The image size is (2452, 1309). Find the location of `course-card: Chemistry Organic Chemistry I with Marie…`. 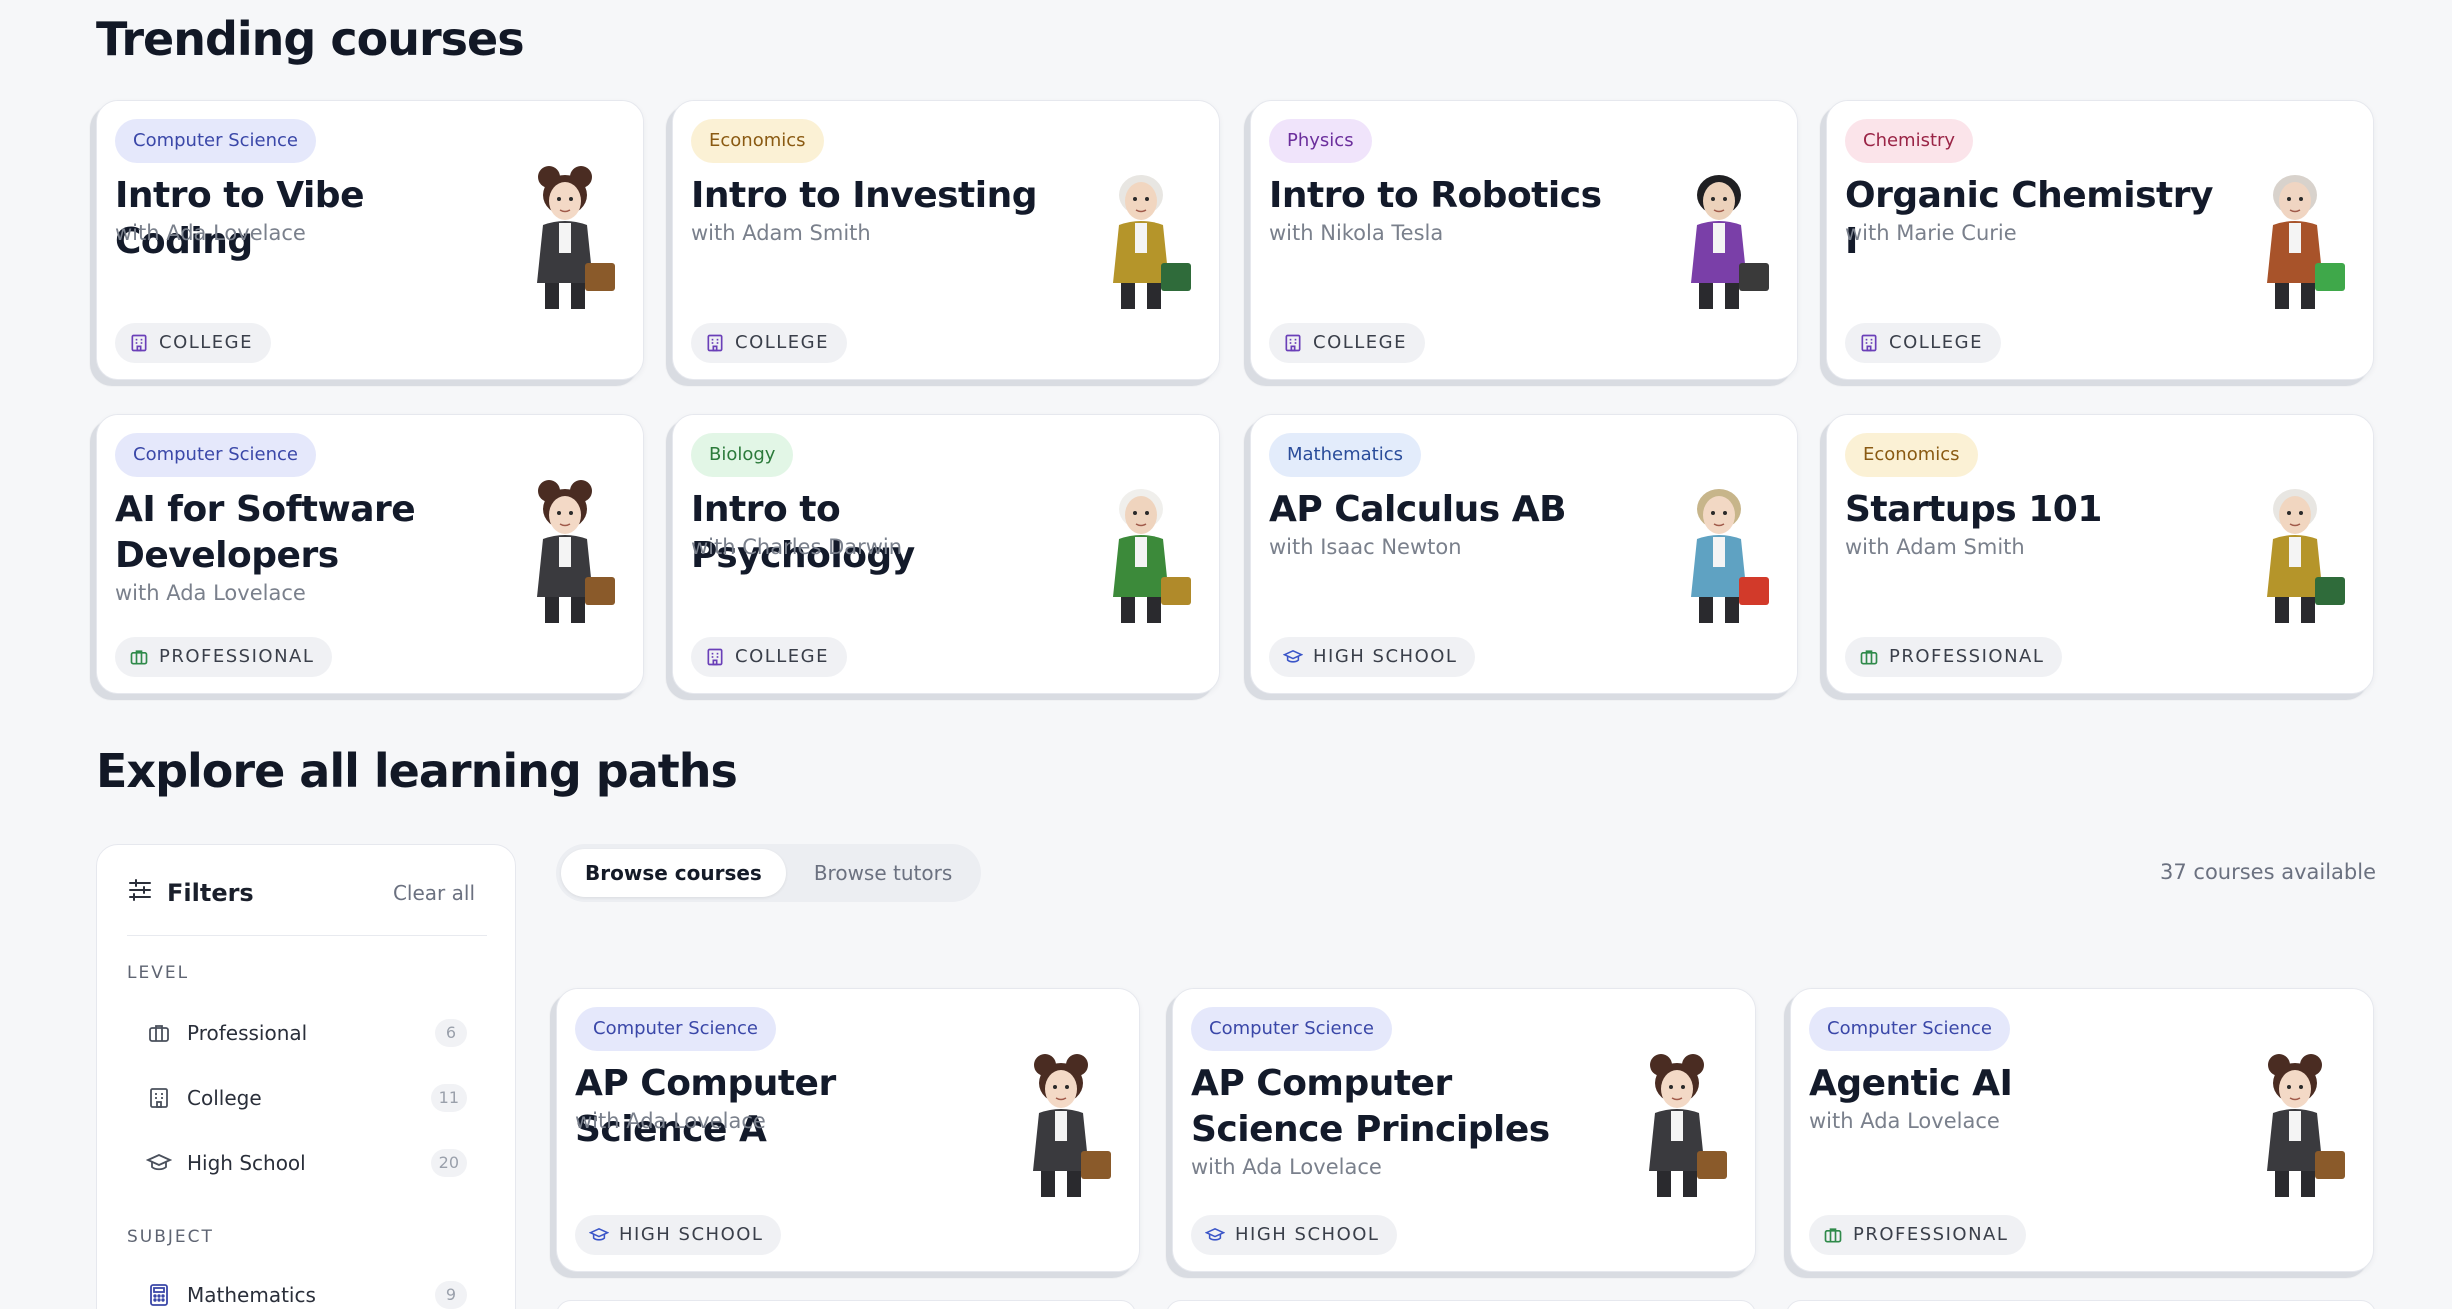

course-card: Chemistry Organic Chemistry I with Marie… is located at coordinates (2094, 245).